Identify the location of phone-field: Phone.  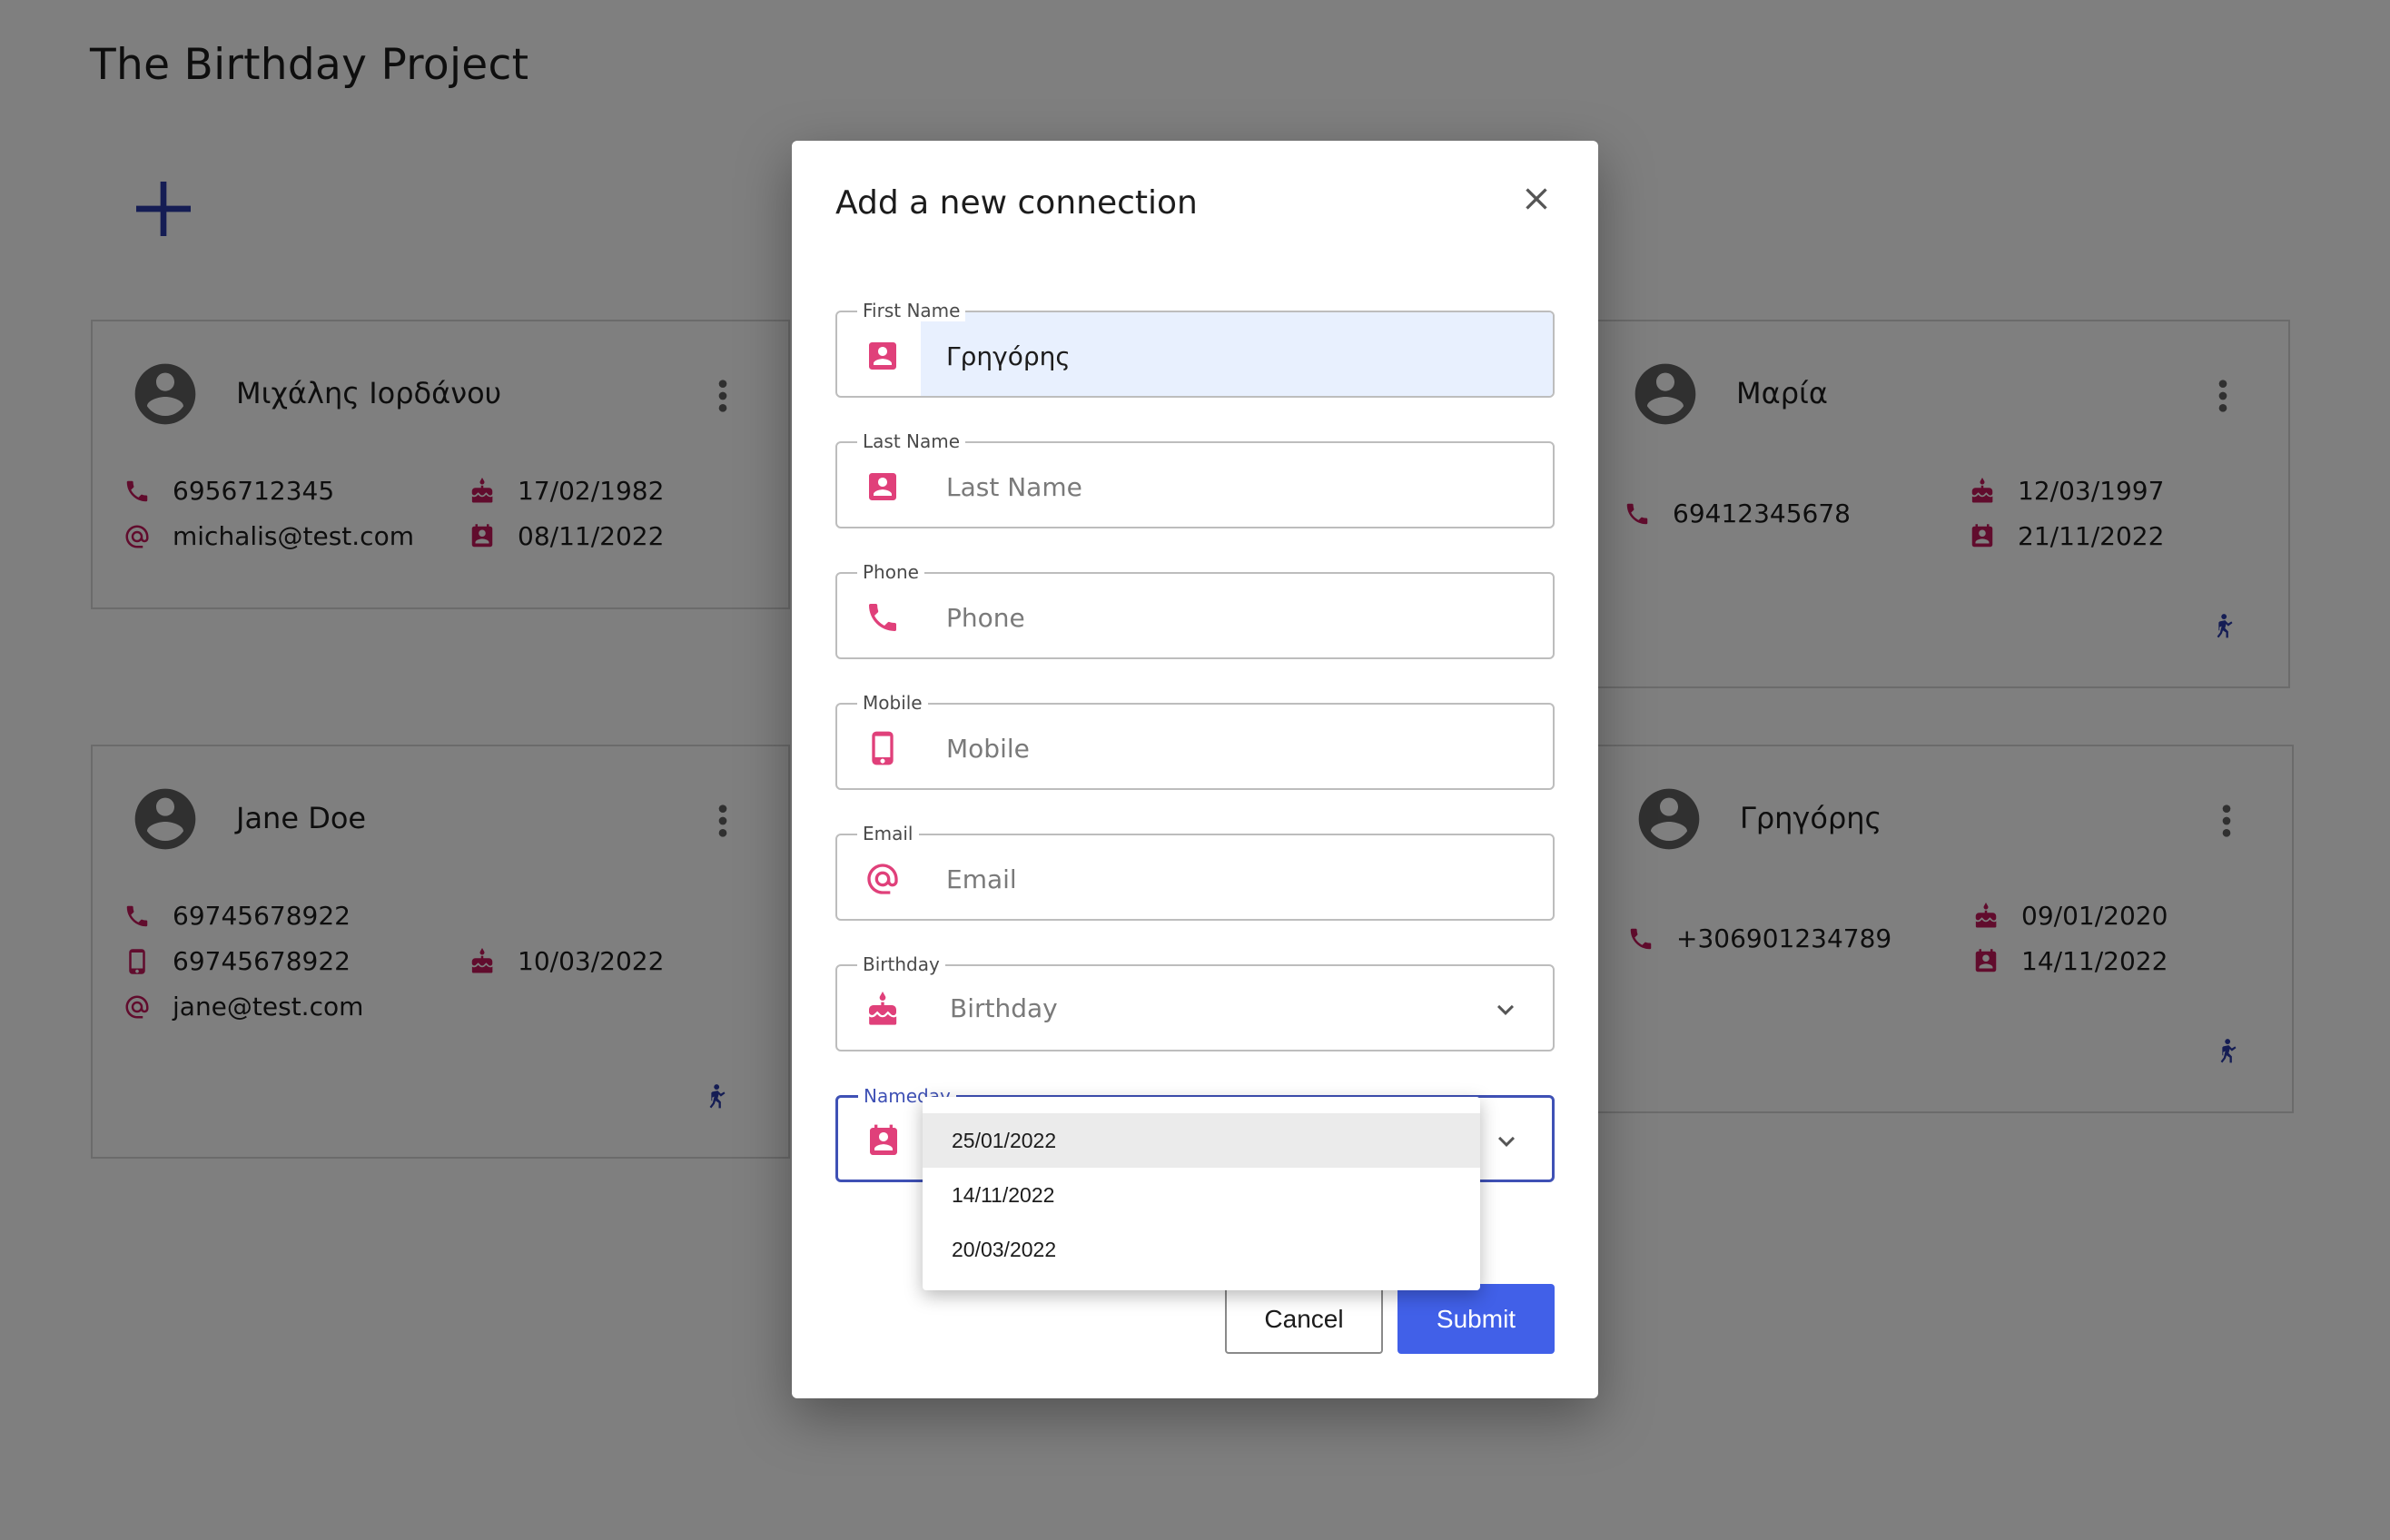
(1195, 610).